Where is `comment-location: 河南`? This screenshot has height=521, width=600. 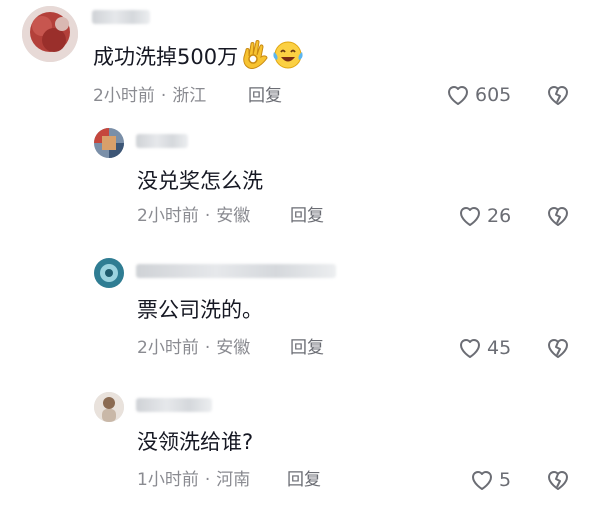
comment-location: 河南 is located at coordinates (233, 480).